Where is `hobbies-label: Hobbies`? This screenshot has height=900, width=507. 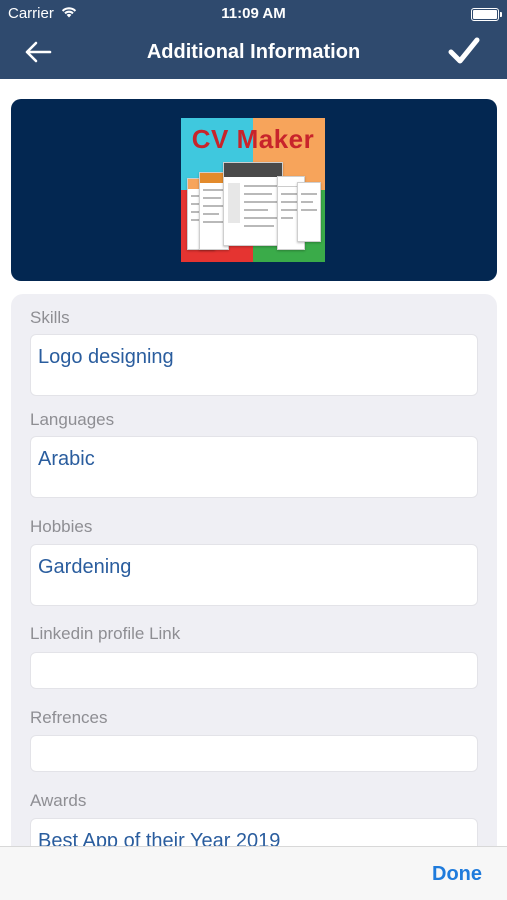
hobbies-label: Hobbies is located at coordinates (61, 526).